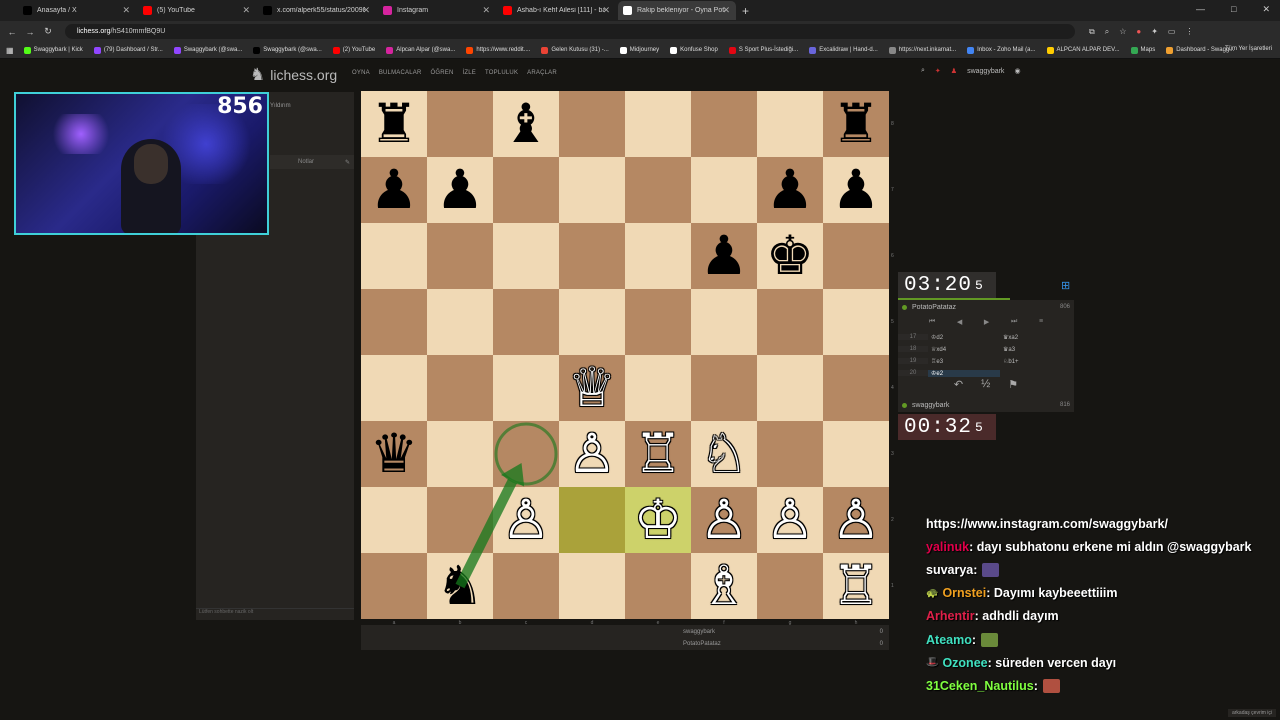  Describe the element at coordinates (959, 323) in the screenshot. I see `prev-move-icon: ◀` at that location.